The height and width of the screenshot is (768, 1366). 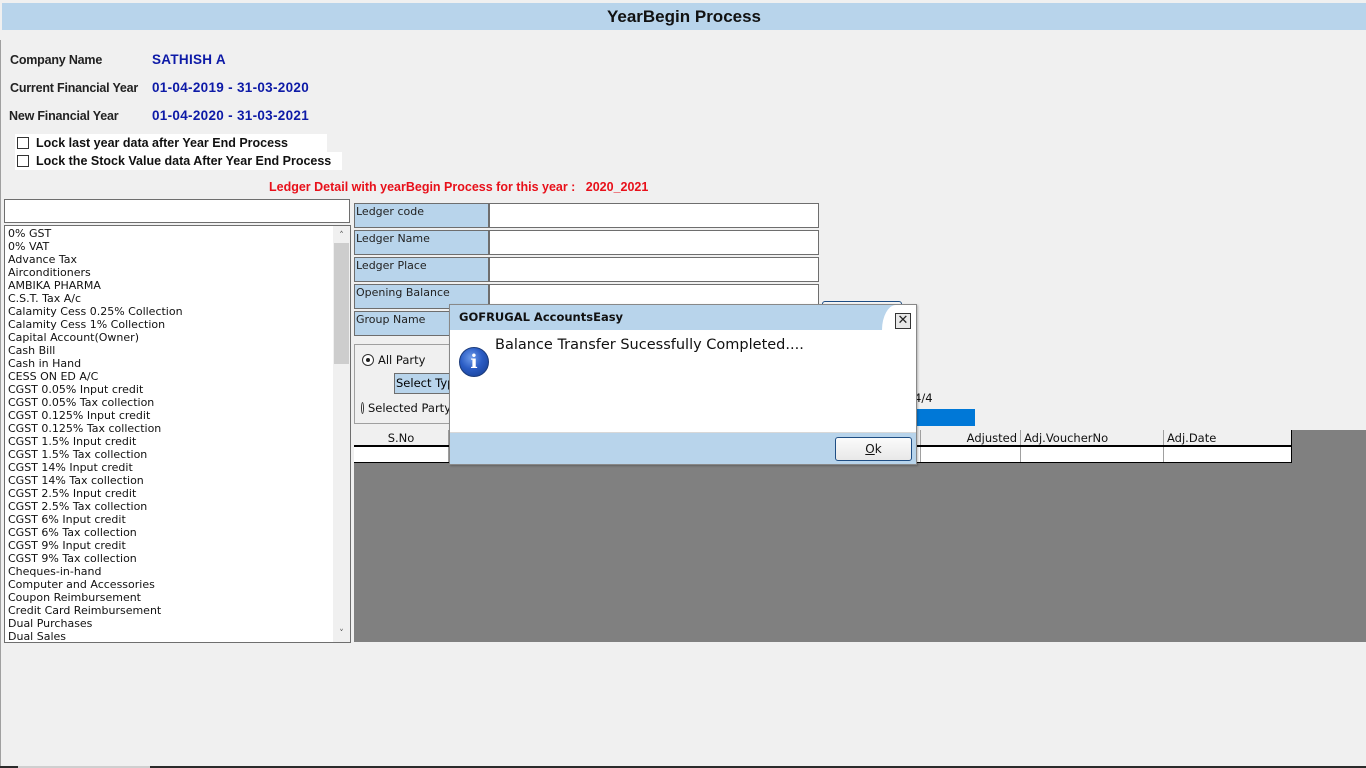 I want to click on all-party-radio-icon, so click(x=368, y=360).